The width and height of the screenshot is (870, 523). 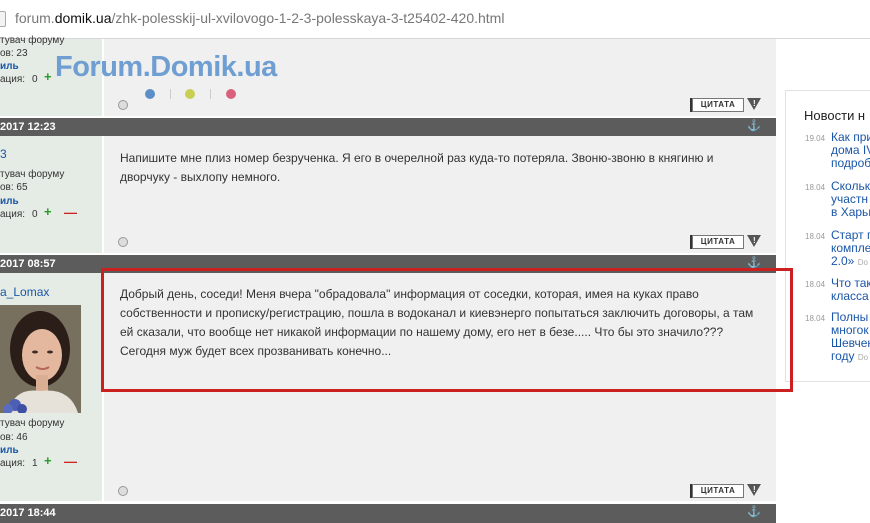 What do you see at coordinates (850, 296) in the screenshot?
I see `news-item-line: класса` at bounding box center [850, 296].